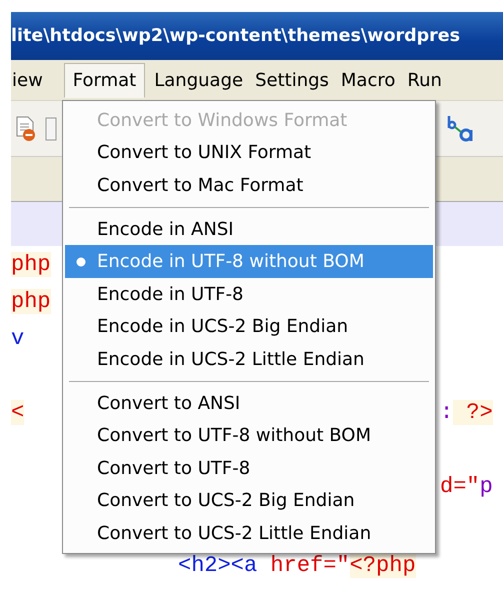  What do you see at coordinates (249, 185) in the screenshot?
I see `menu-option: Convert to Mac Format` at bounding box center [249, 185].